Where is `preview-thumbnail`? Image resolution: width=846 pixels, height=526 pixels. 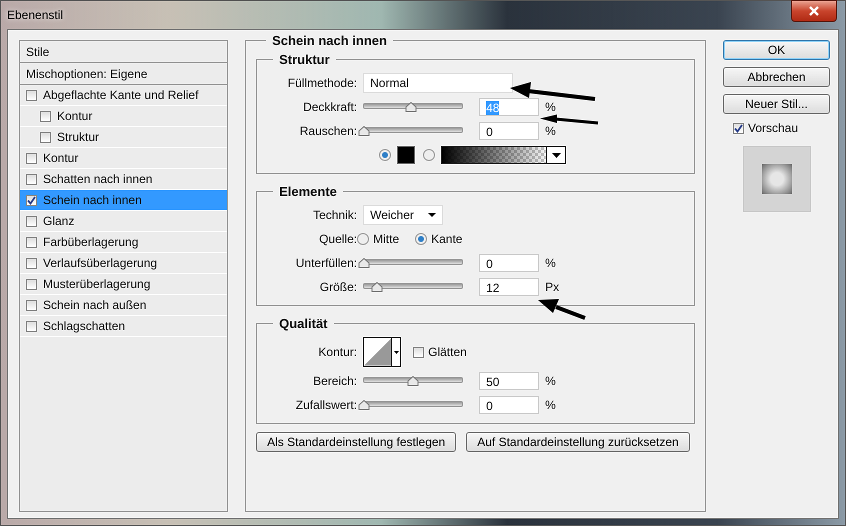
preview-thumbnail is located at coordinates (776, 179).